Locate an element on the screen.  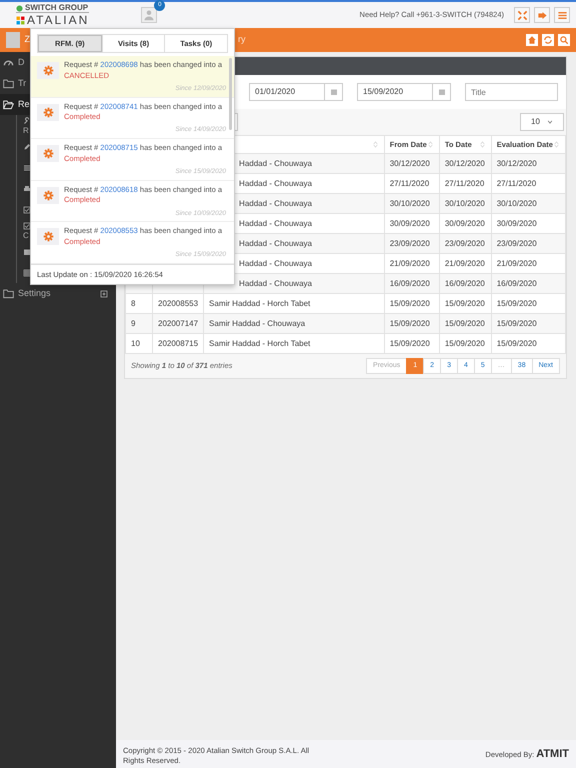
table-cell: Samir Haddad - Chouwaya is located at coordinates (294, 324).